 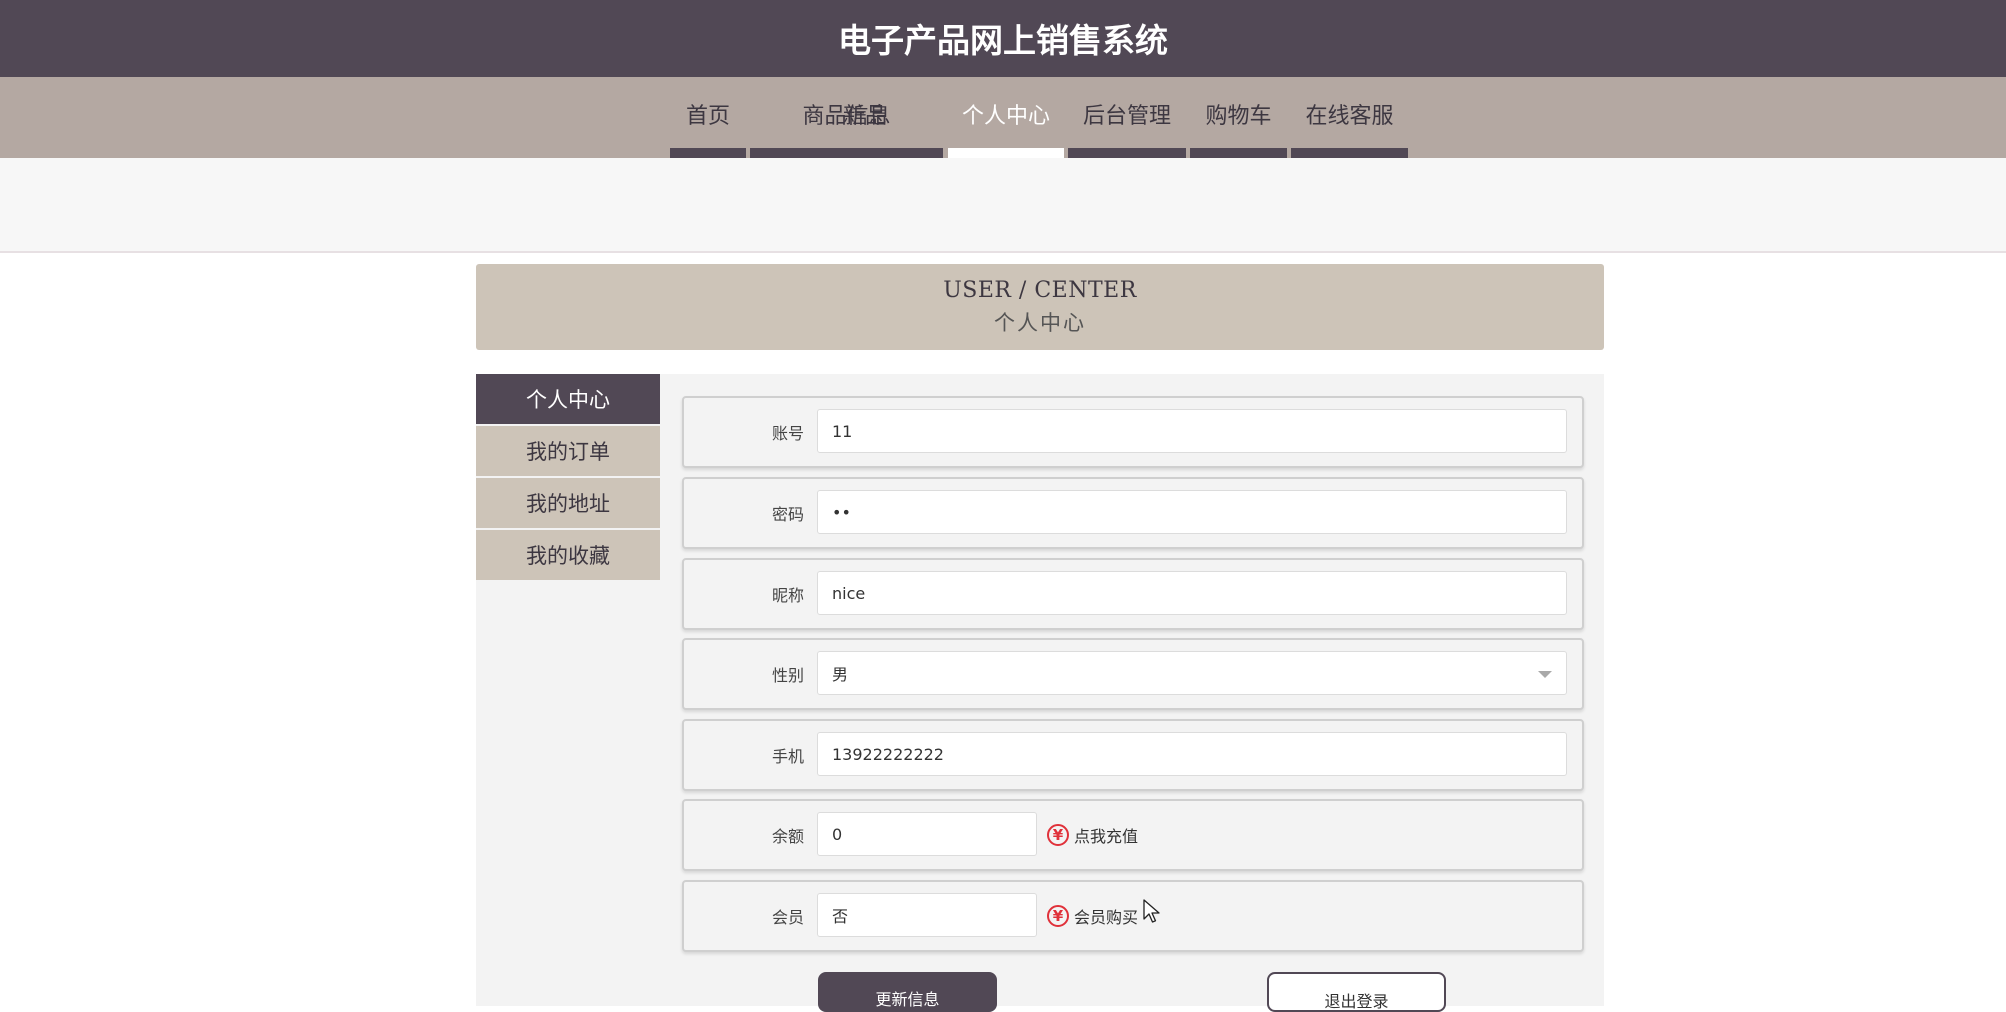 I want to click on section-title-en: USER / CENTER, so click(x=1040, y=290).